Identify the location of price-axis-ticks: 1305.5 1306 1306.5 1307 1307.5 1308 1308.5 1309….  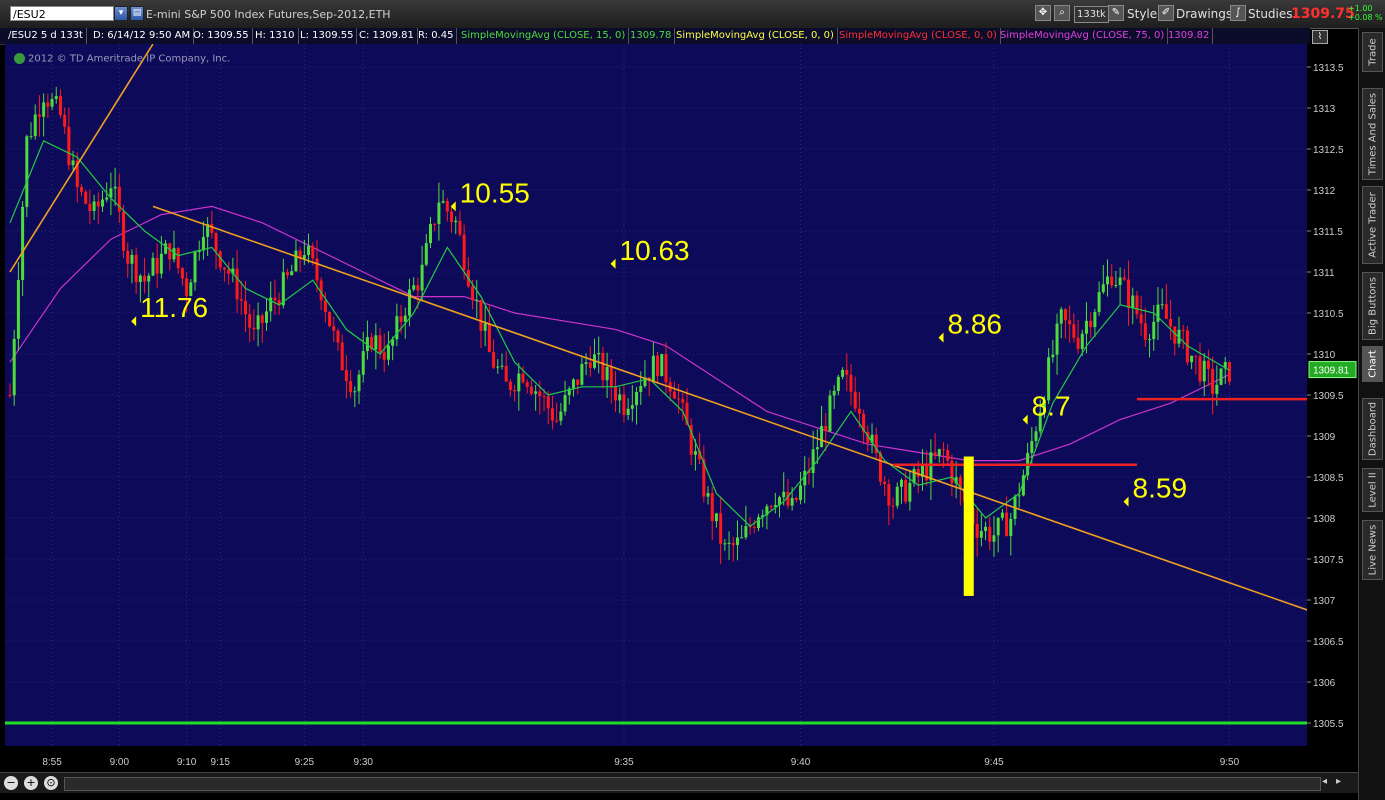
(1332, 396).